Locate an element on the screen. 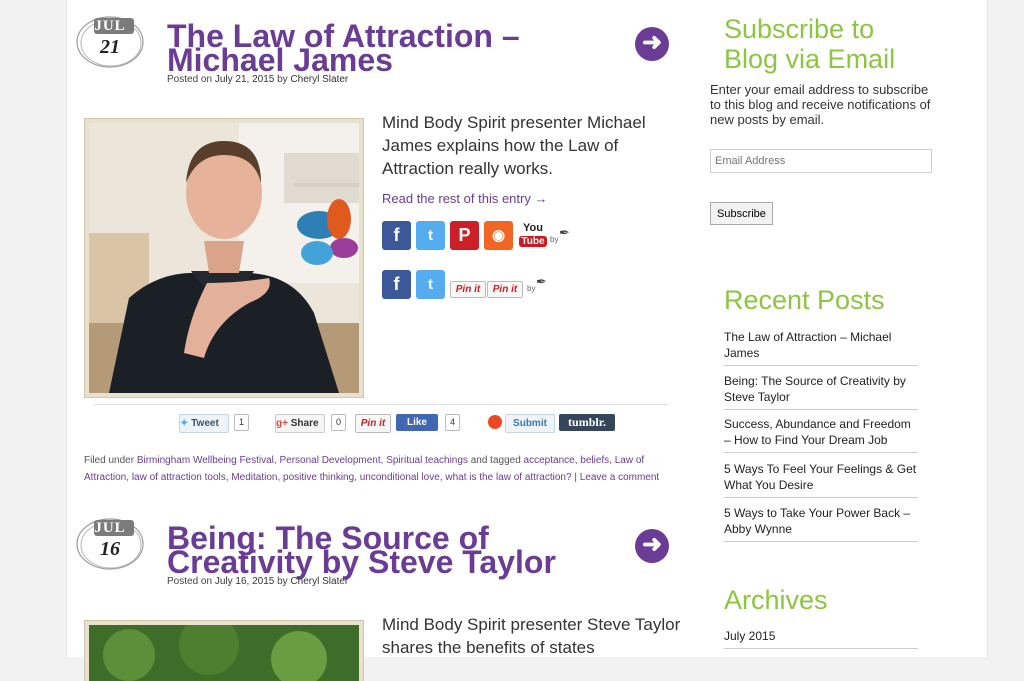 Image resolution: width=1024 pixels, height=681 pixels. post-title-line2: Michael James is located at coordinates (280, 60).